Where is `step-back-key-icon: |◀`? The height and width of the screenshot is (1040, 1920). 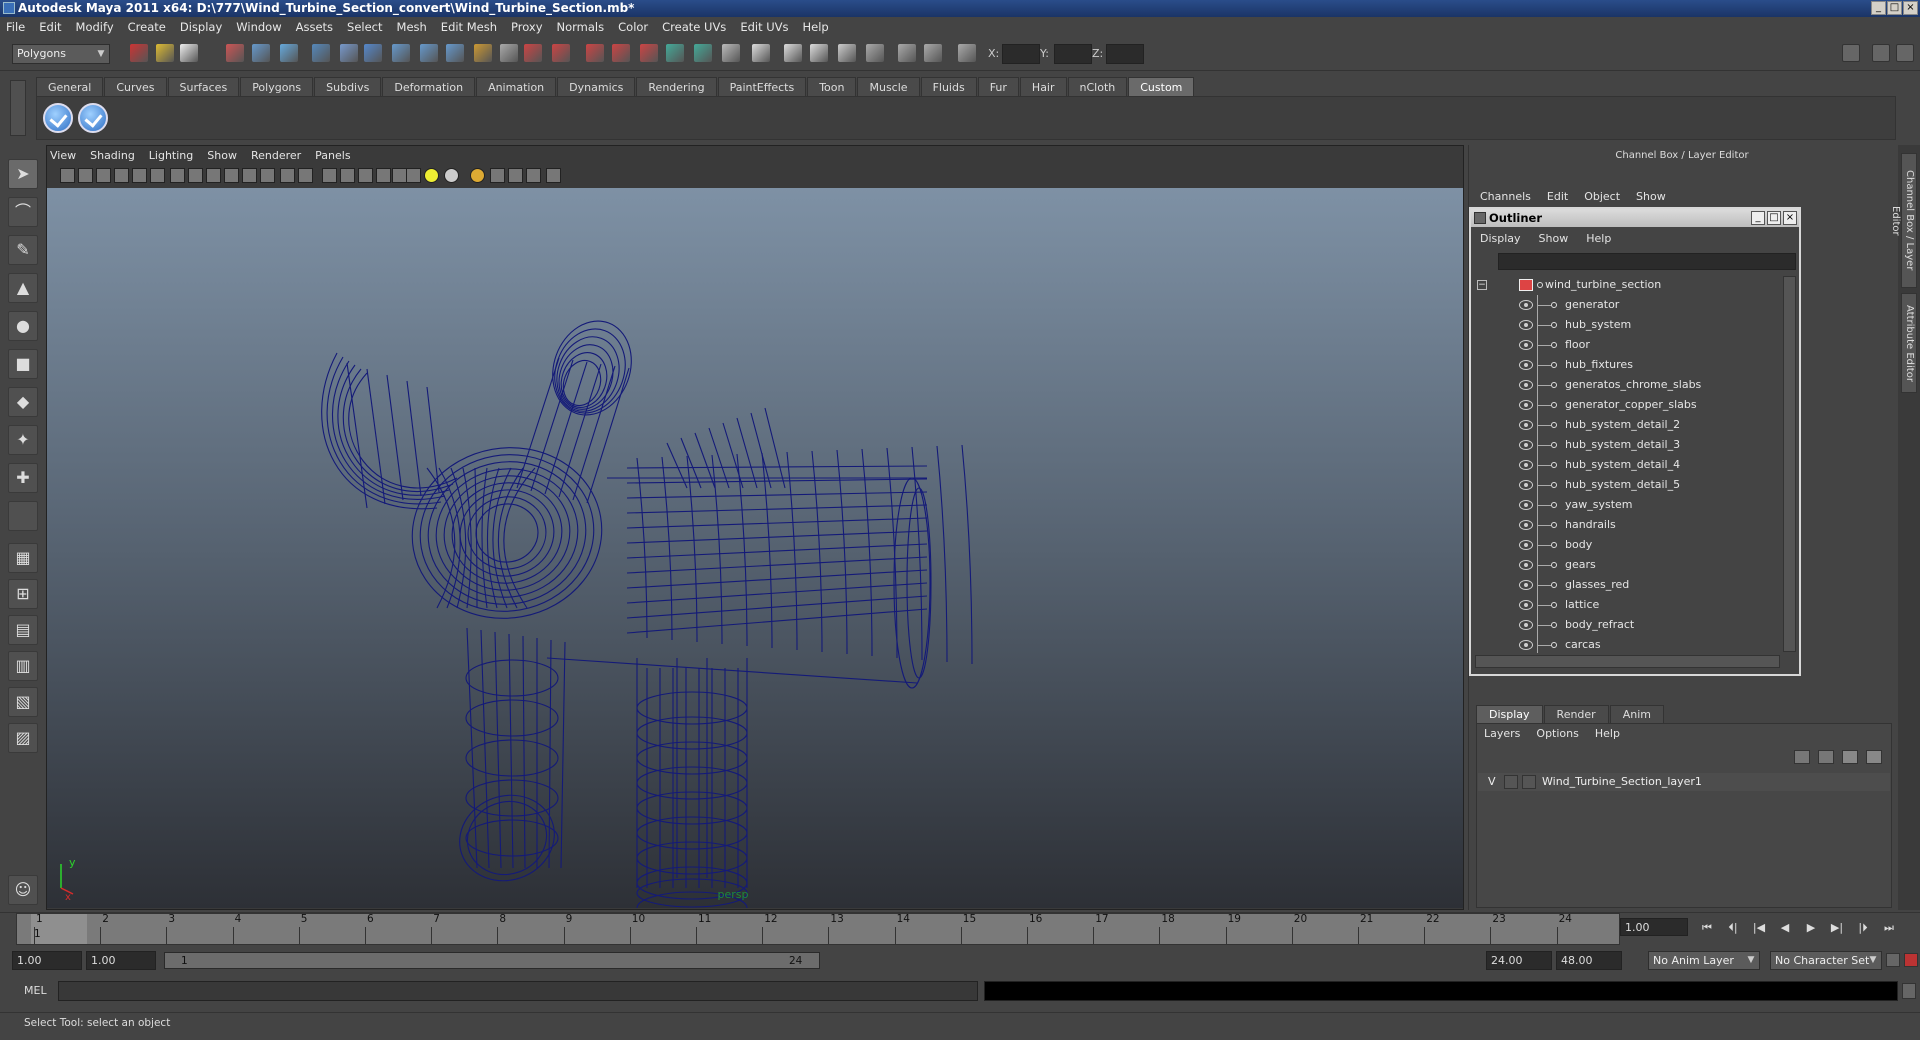 step-back-key-icon: |◀ is located at coordinates (1759, 928).